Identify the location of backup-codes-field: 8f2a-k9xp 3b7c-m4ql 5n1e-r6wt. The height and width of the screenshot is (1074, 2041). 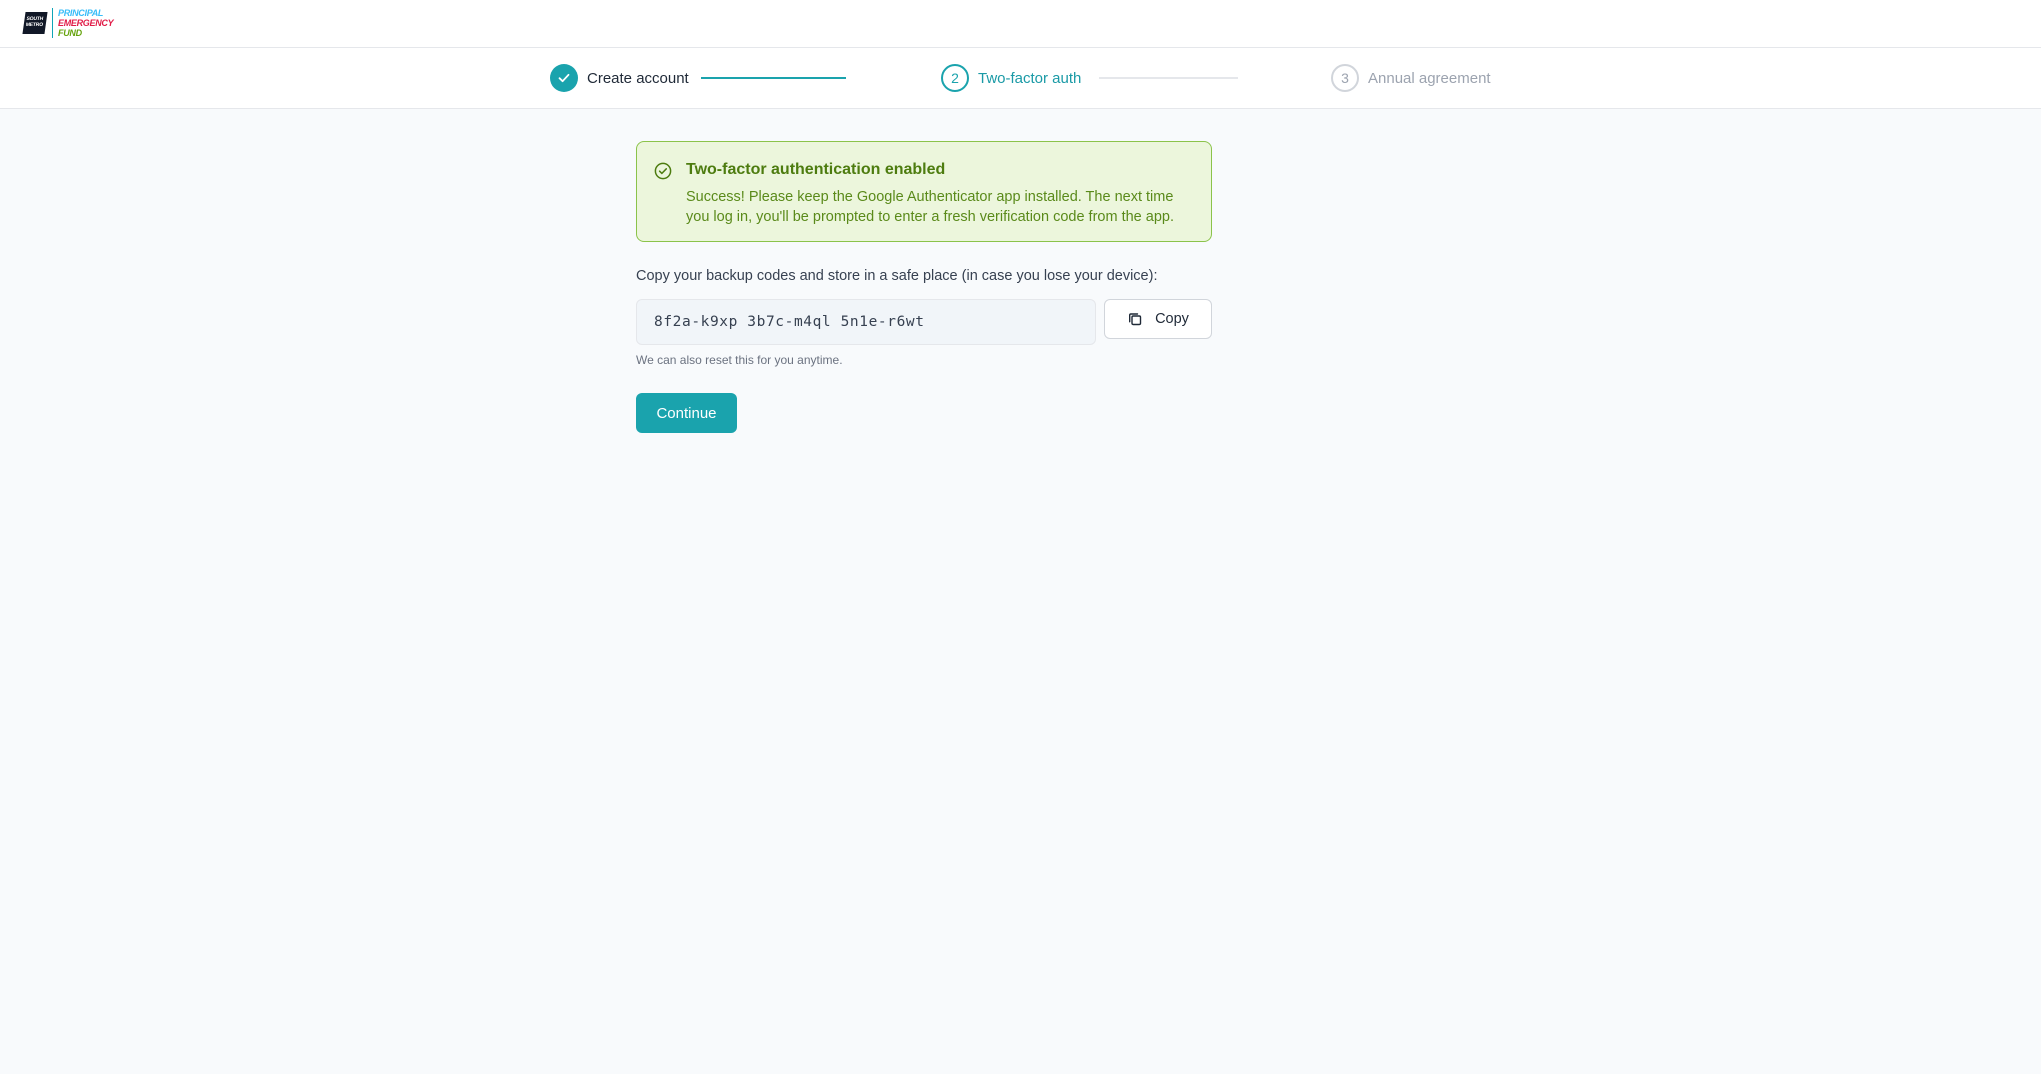
(866, 322).